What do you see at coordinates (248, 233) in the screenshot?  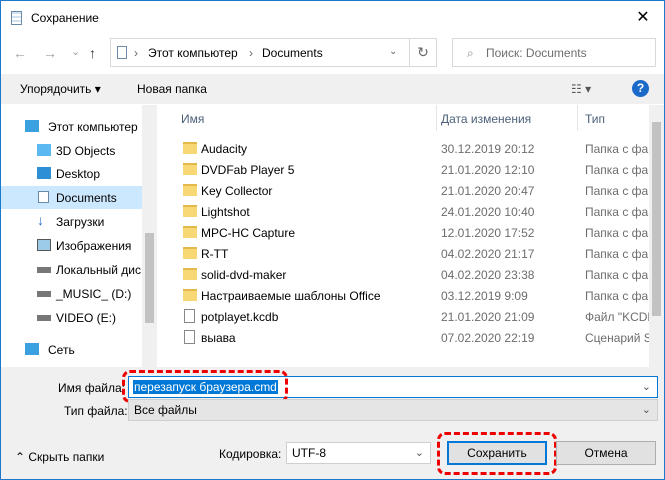 I see `file-name: MPC-HC Capture` at bounding box center [248, 233].